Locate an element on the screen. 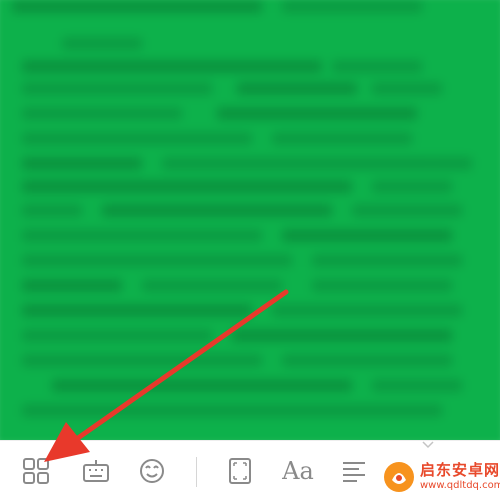  watermark-url: www.qdltdq.com is located at coordinates (460, 485).